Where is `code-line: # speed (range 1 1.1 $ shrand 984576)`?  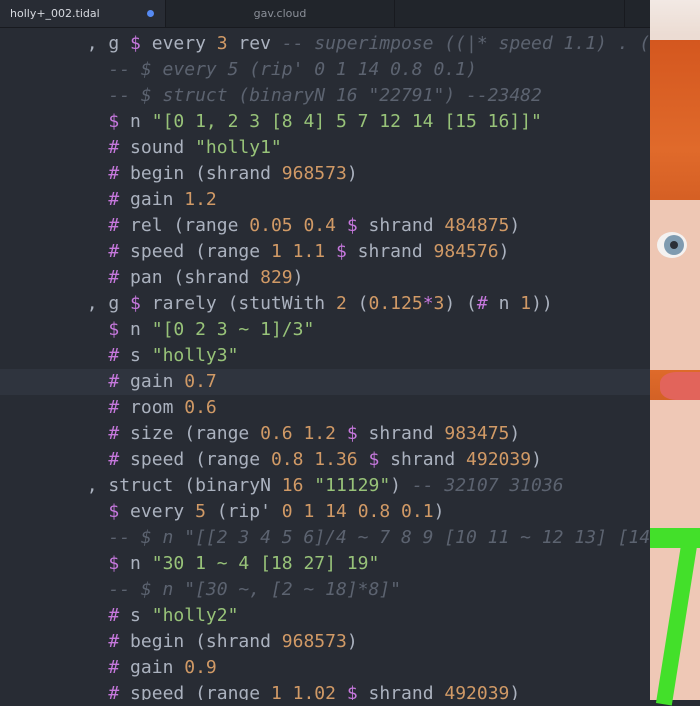 code-line: # speed (range 1 1.1 $ shrand 984576) is located at coordinates (325, 252).